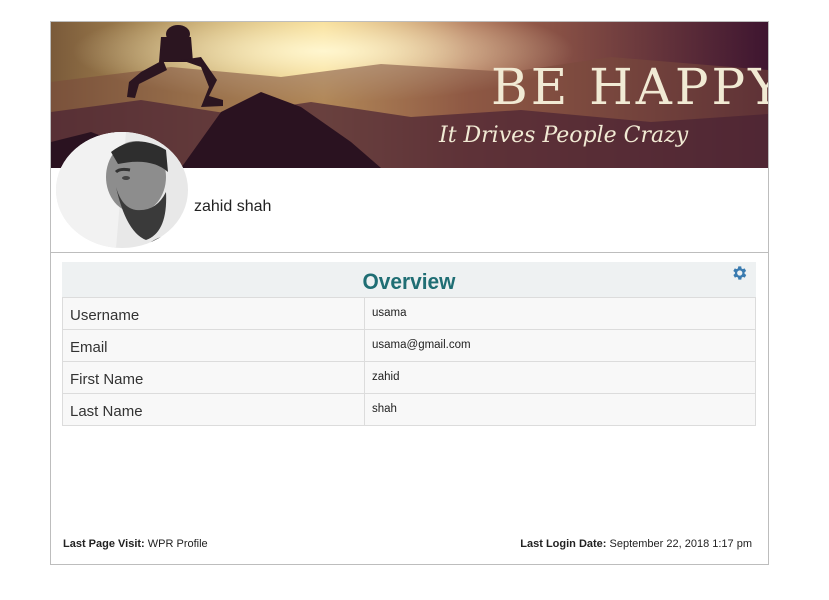 This screenshot has height=600, width=829. I want to click on table-row: Username usama, so click(409, 313).